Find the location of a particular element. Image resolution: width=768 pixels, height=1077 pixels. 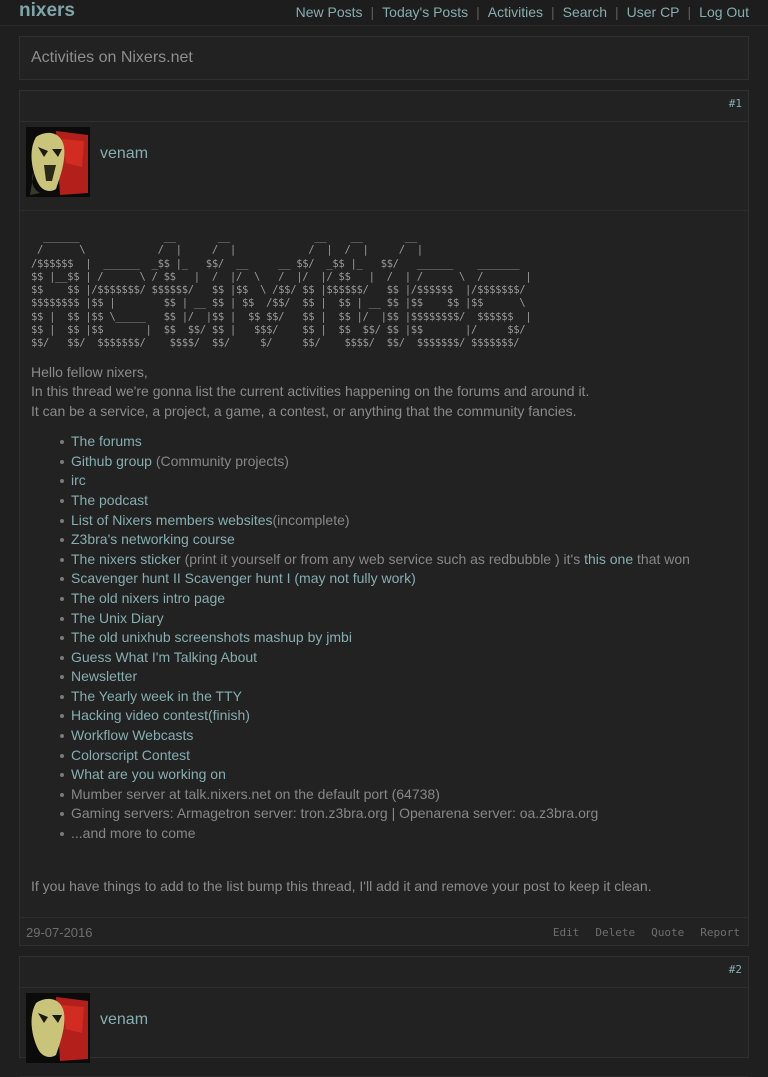

list-item: The Unix Diary is located at coordinates (398, 619).